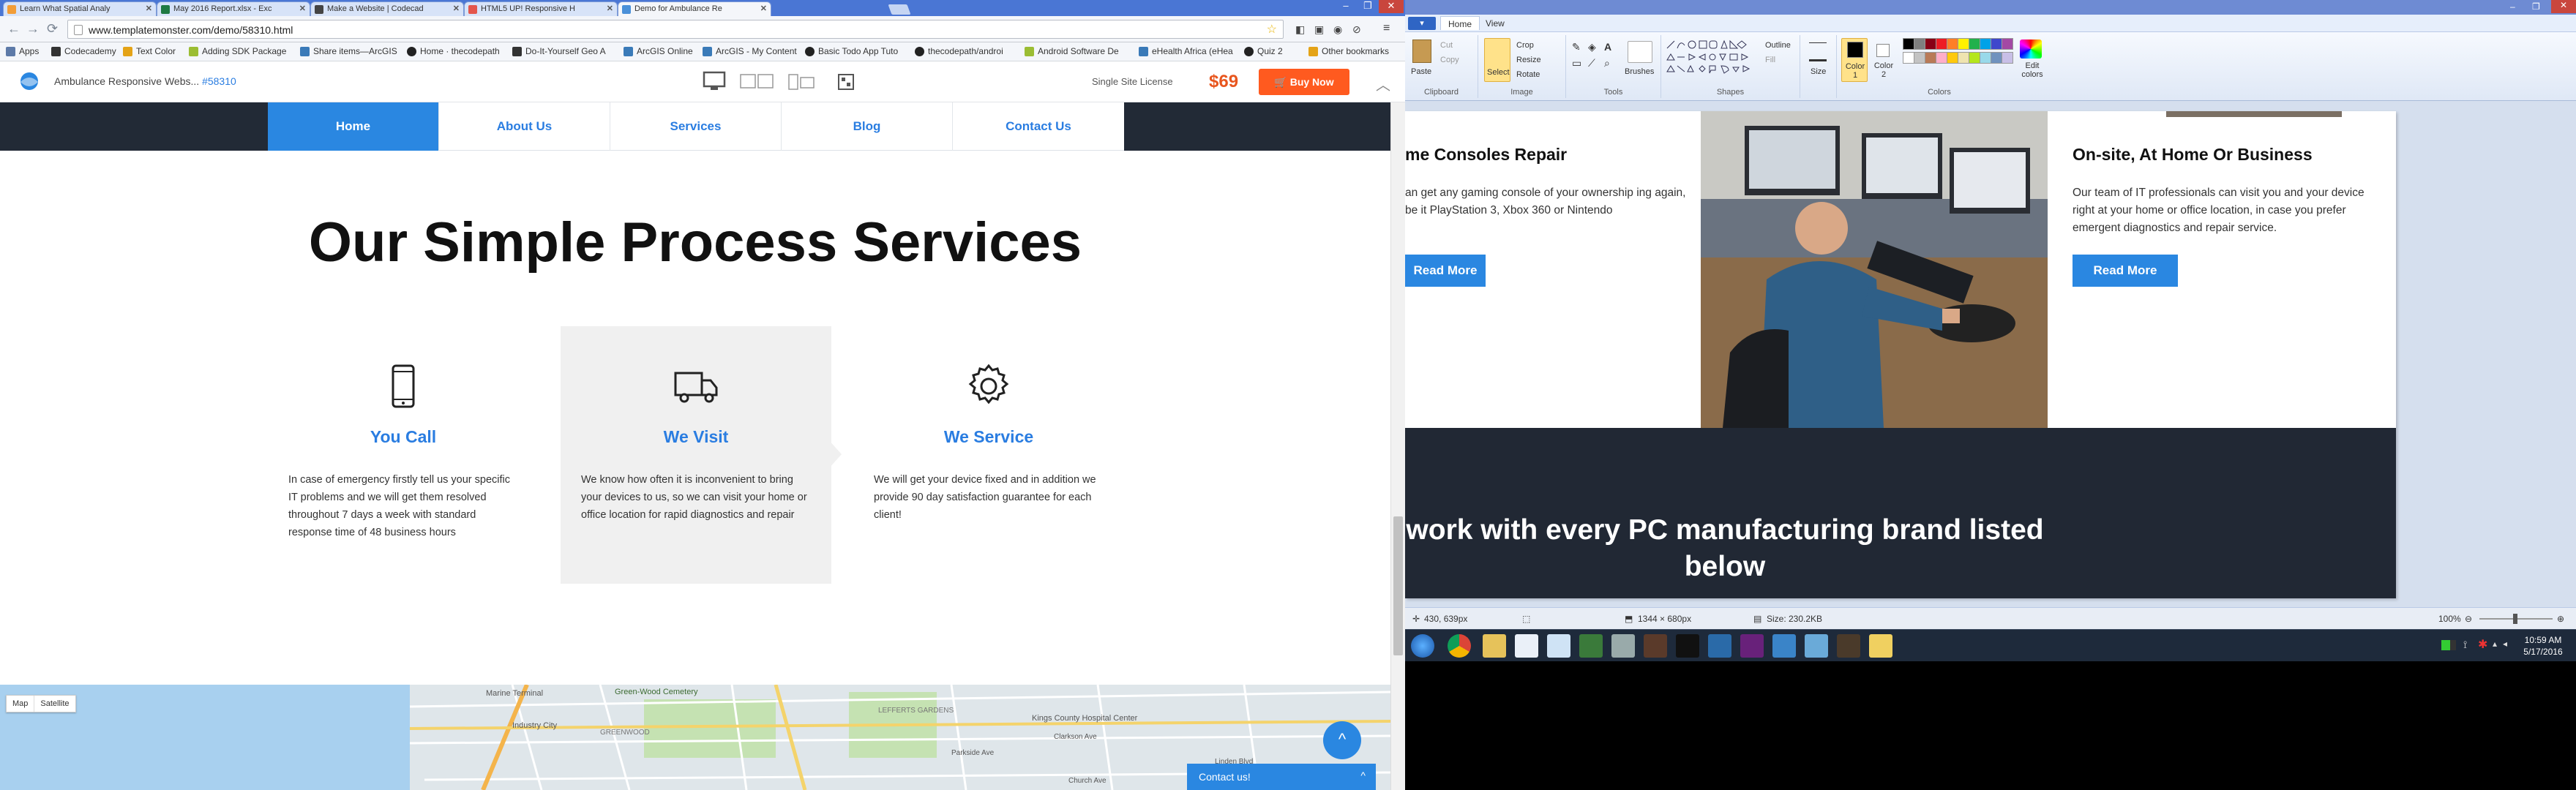  What do you see at coordinates (2505, 644) in the screenshot?
I see `speaker-icon: ◂` at bounding box center [2505, 644].